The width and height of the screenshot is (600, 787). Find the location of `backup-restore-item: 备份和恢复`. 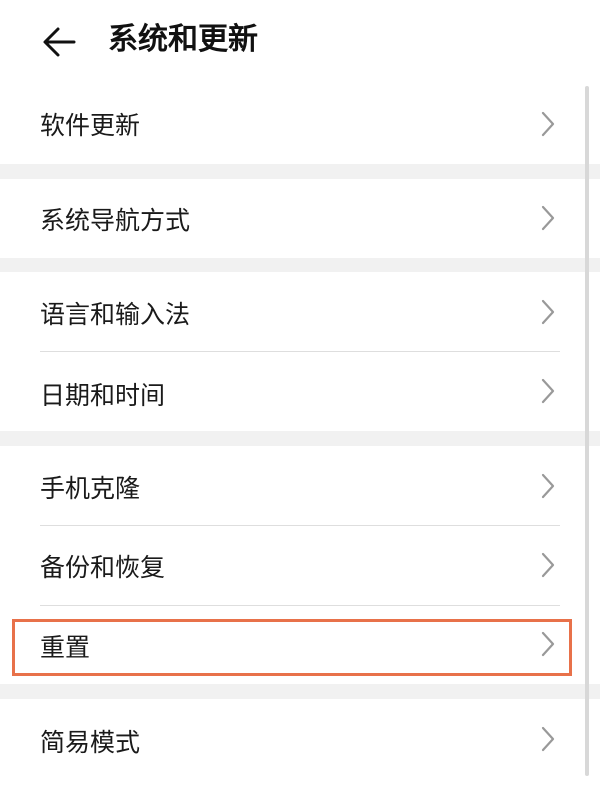

backup-restore-item: 备份和恢复 is located at coordinates (300, 565).